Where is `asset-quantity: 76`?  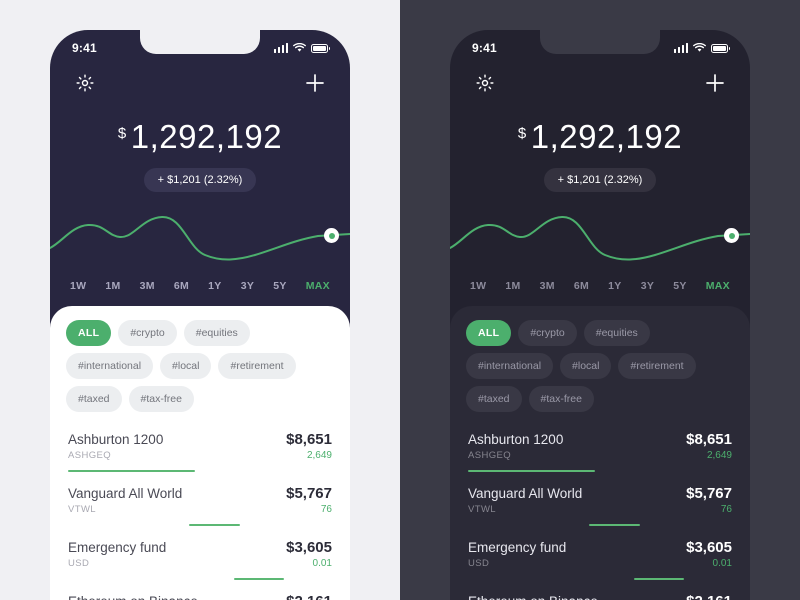
asset-quantity: 76 is located at coordinates (326, 509).